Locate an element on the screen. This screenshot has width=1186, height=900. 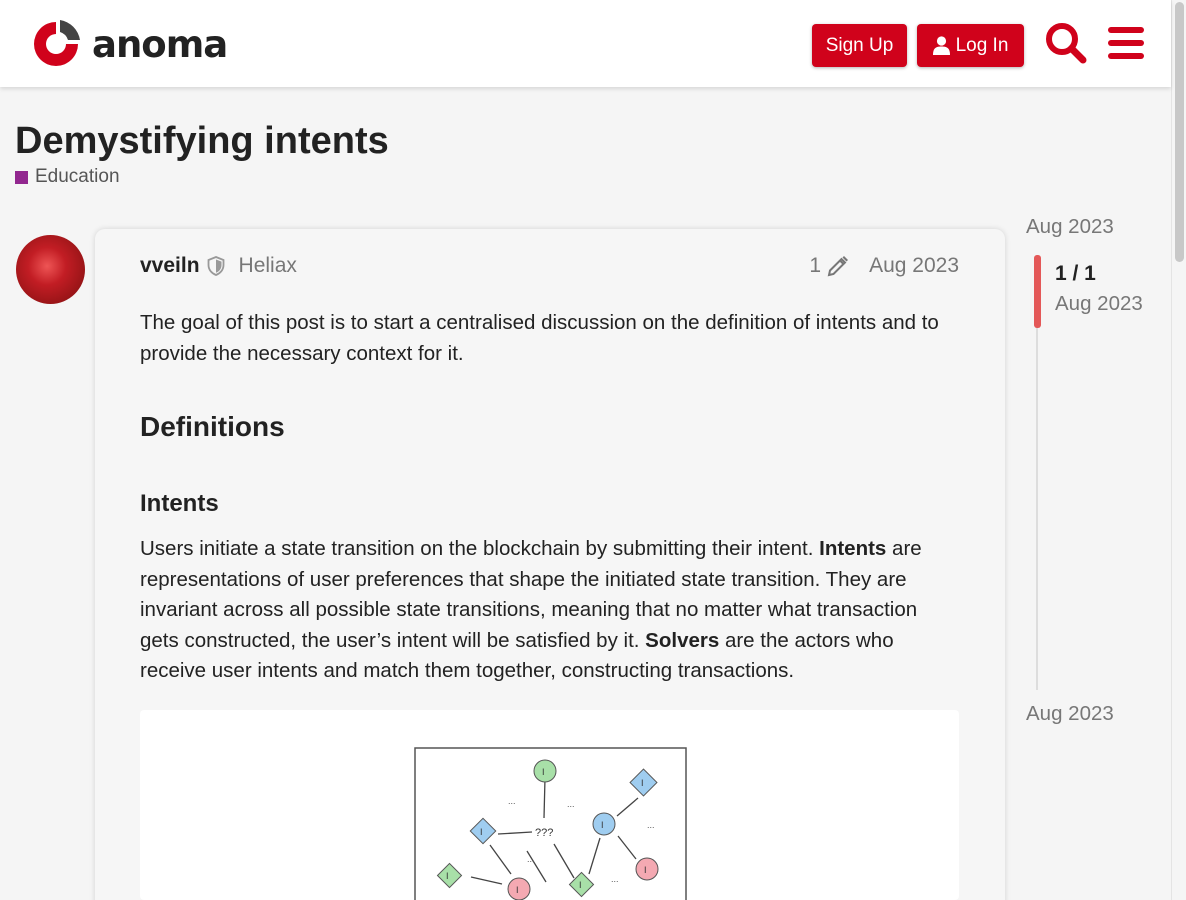
user-icon is located at coordinates (941, 45).